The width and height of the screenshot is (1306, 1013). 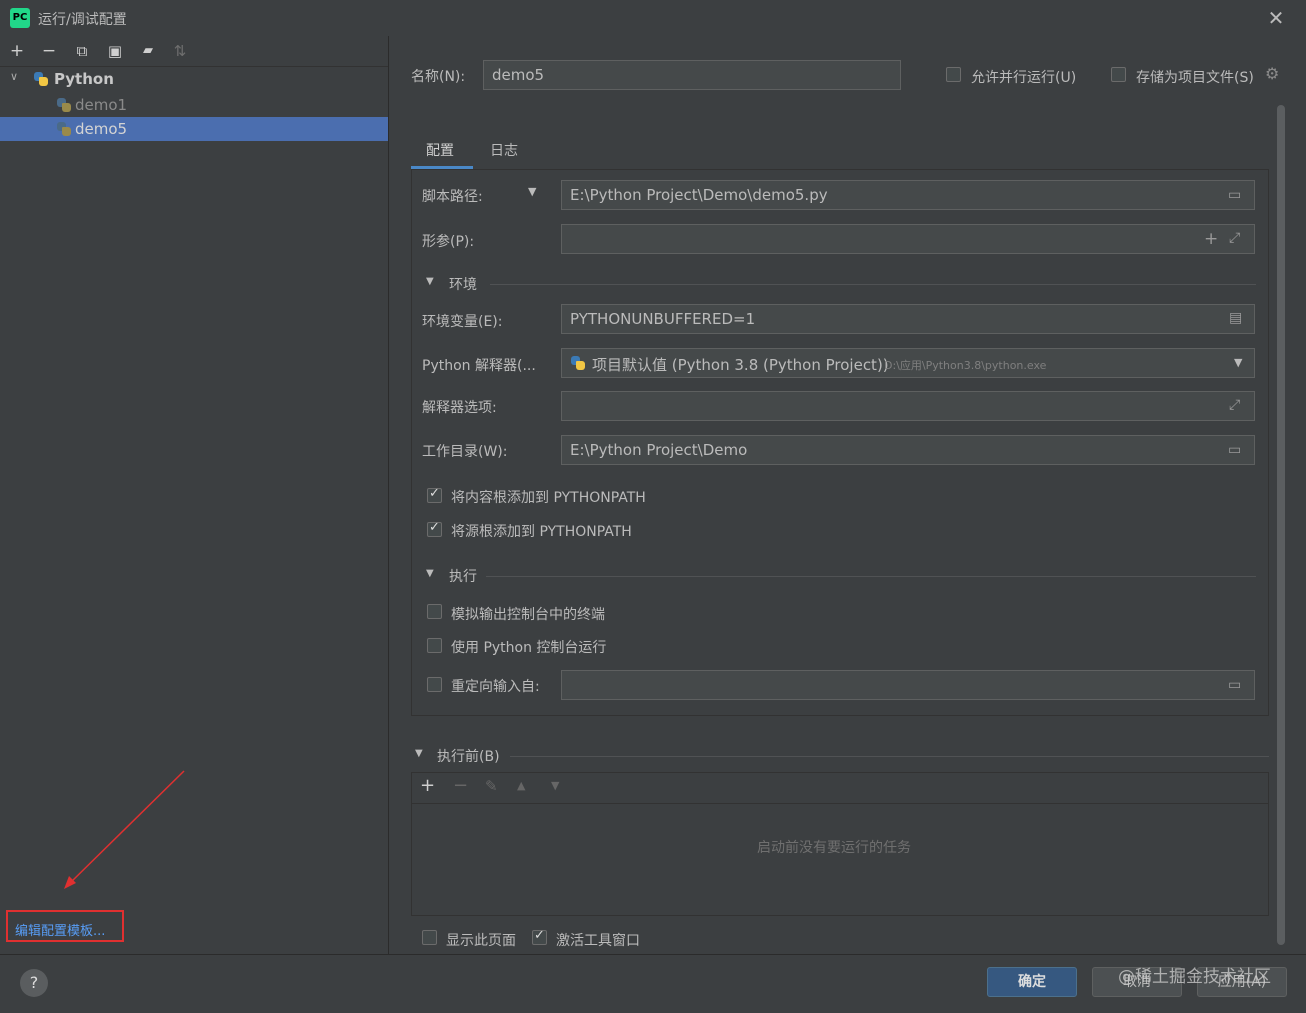 I want to click on store-project-file-label: 存储为项目文件(S), so click(x=1195, y=78).